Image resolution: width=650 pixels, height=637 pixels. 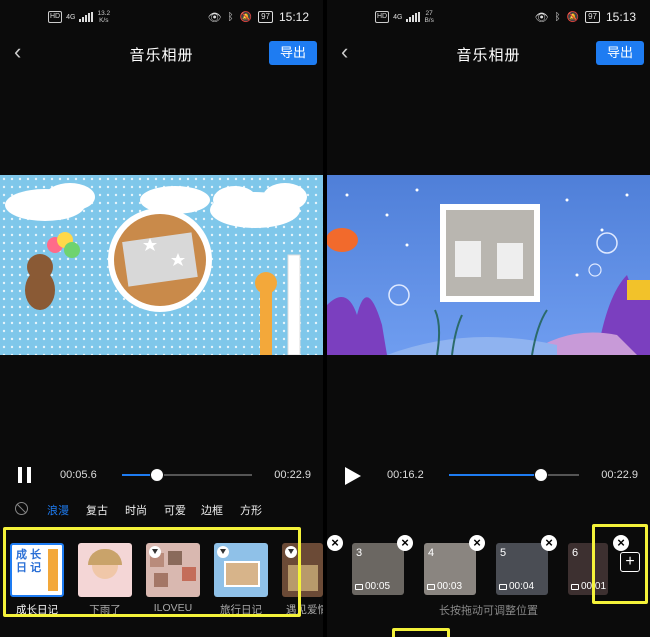 I want to click on playback-controls: 00:05.6 00:22.9, so click(x=161, y=475).